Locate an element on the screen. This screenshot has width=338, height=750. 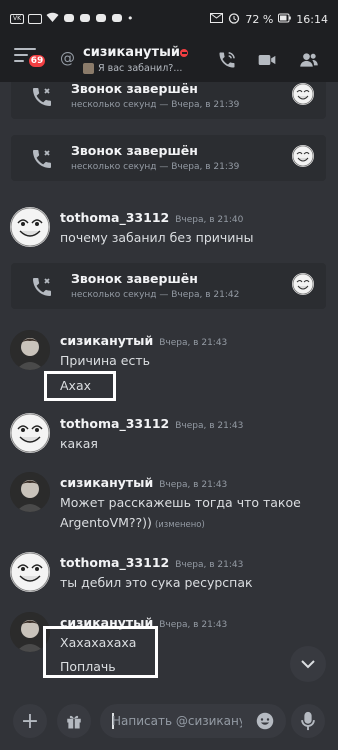
plus-icon: + is located at coordinates (30, 721).